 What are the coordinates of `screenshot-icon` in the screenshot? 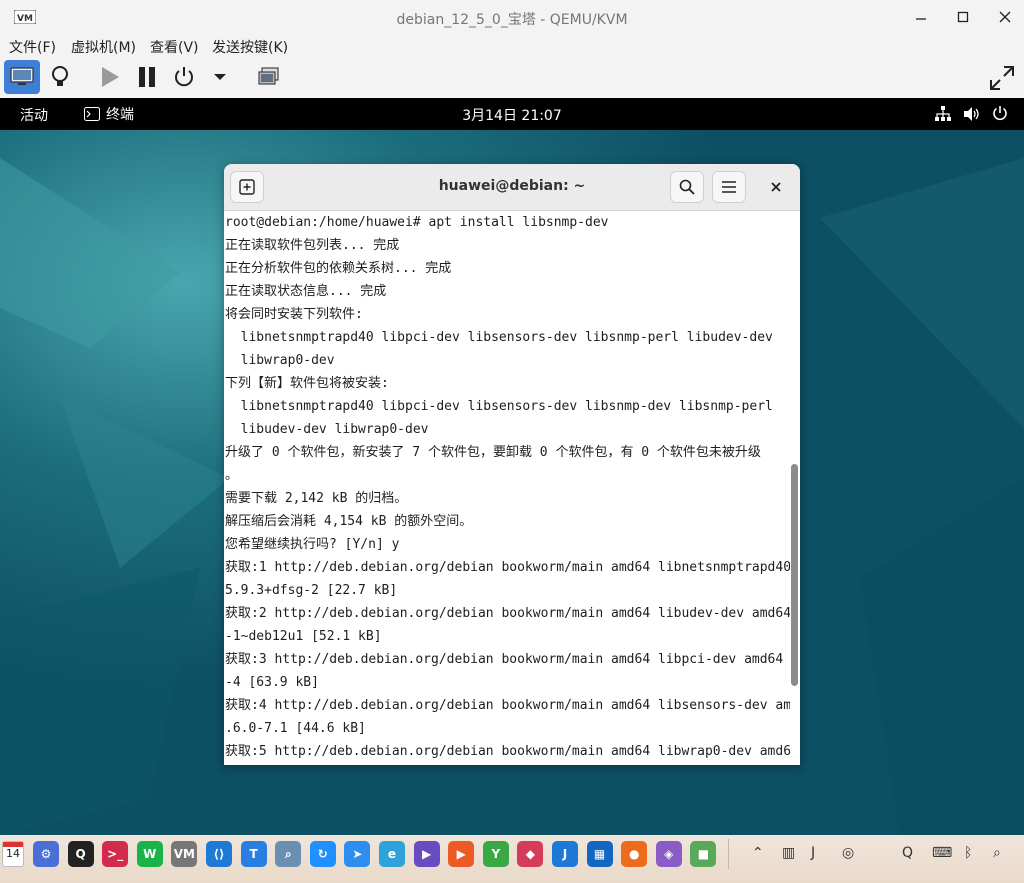 It's located at (268, 76).